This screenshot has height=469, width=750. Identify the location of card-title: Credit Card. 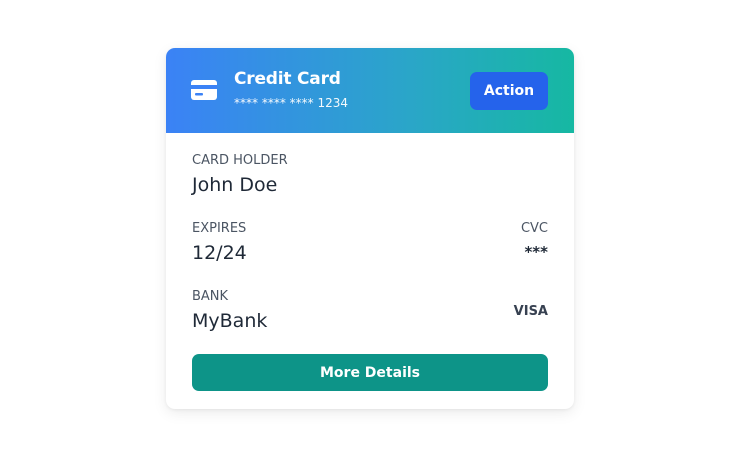
(287, 79).